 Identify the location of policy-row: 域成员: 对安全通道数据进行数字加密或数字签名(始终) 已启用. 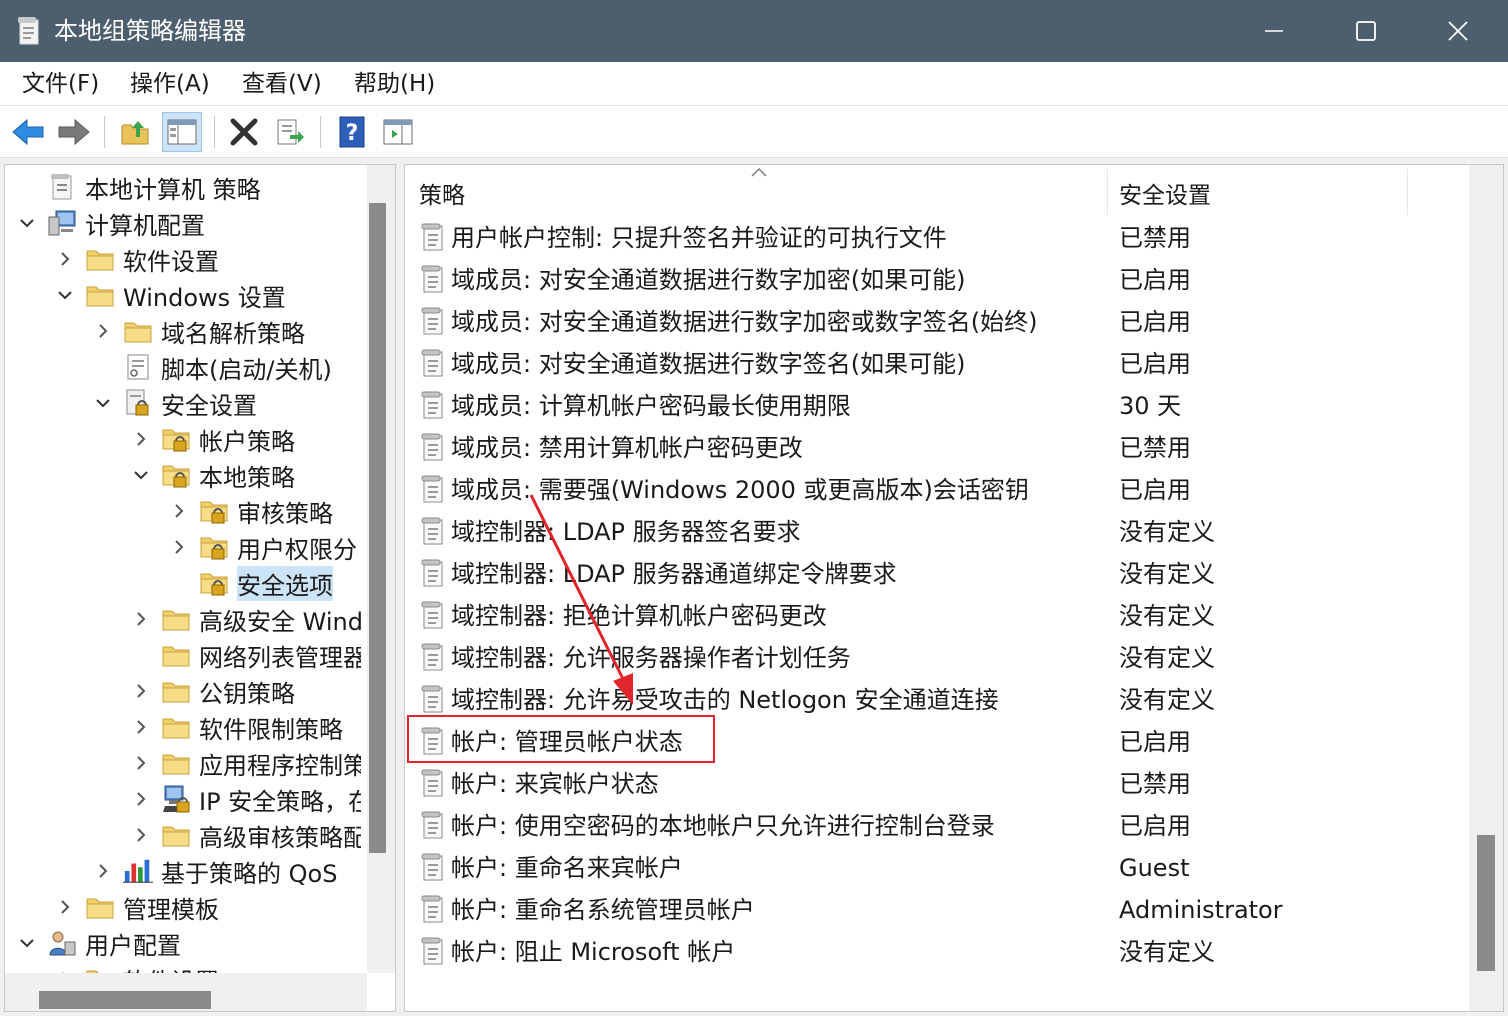
(939, 322).